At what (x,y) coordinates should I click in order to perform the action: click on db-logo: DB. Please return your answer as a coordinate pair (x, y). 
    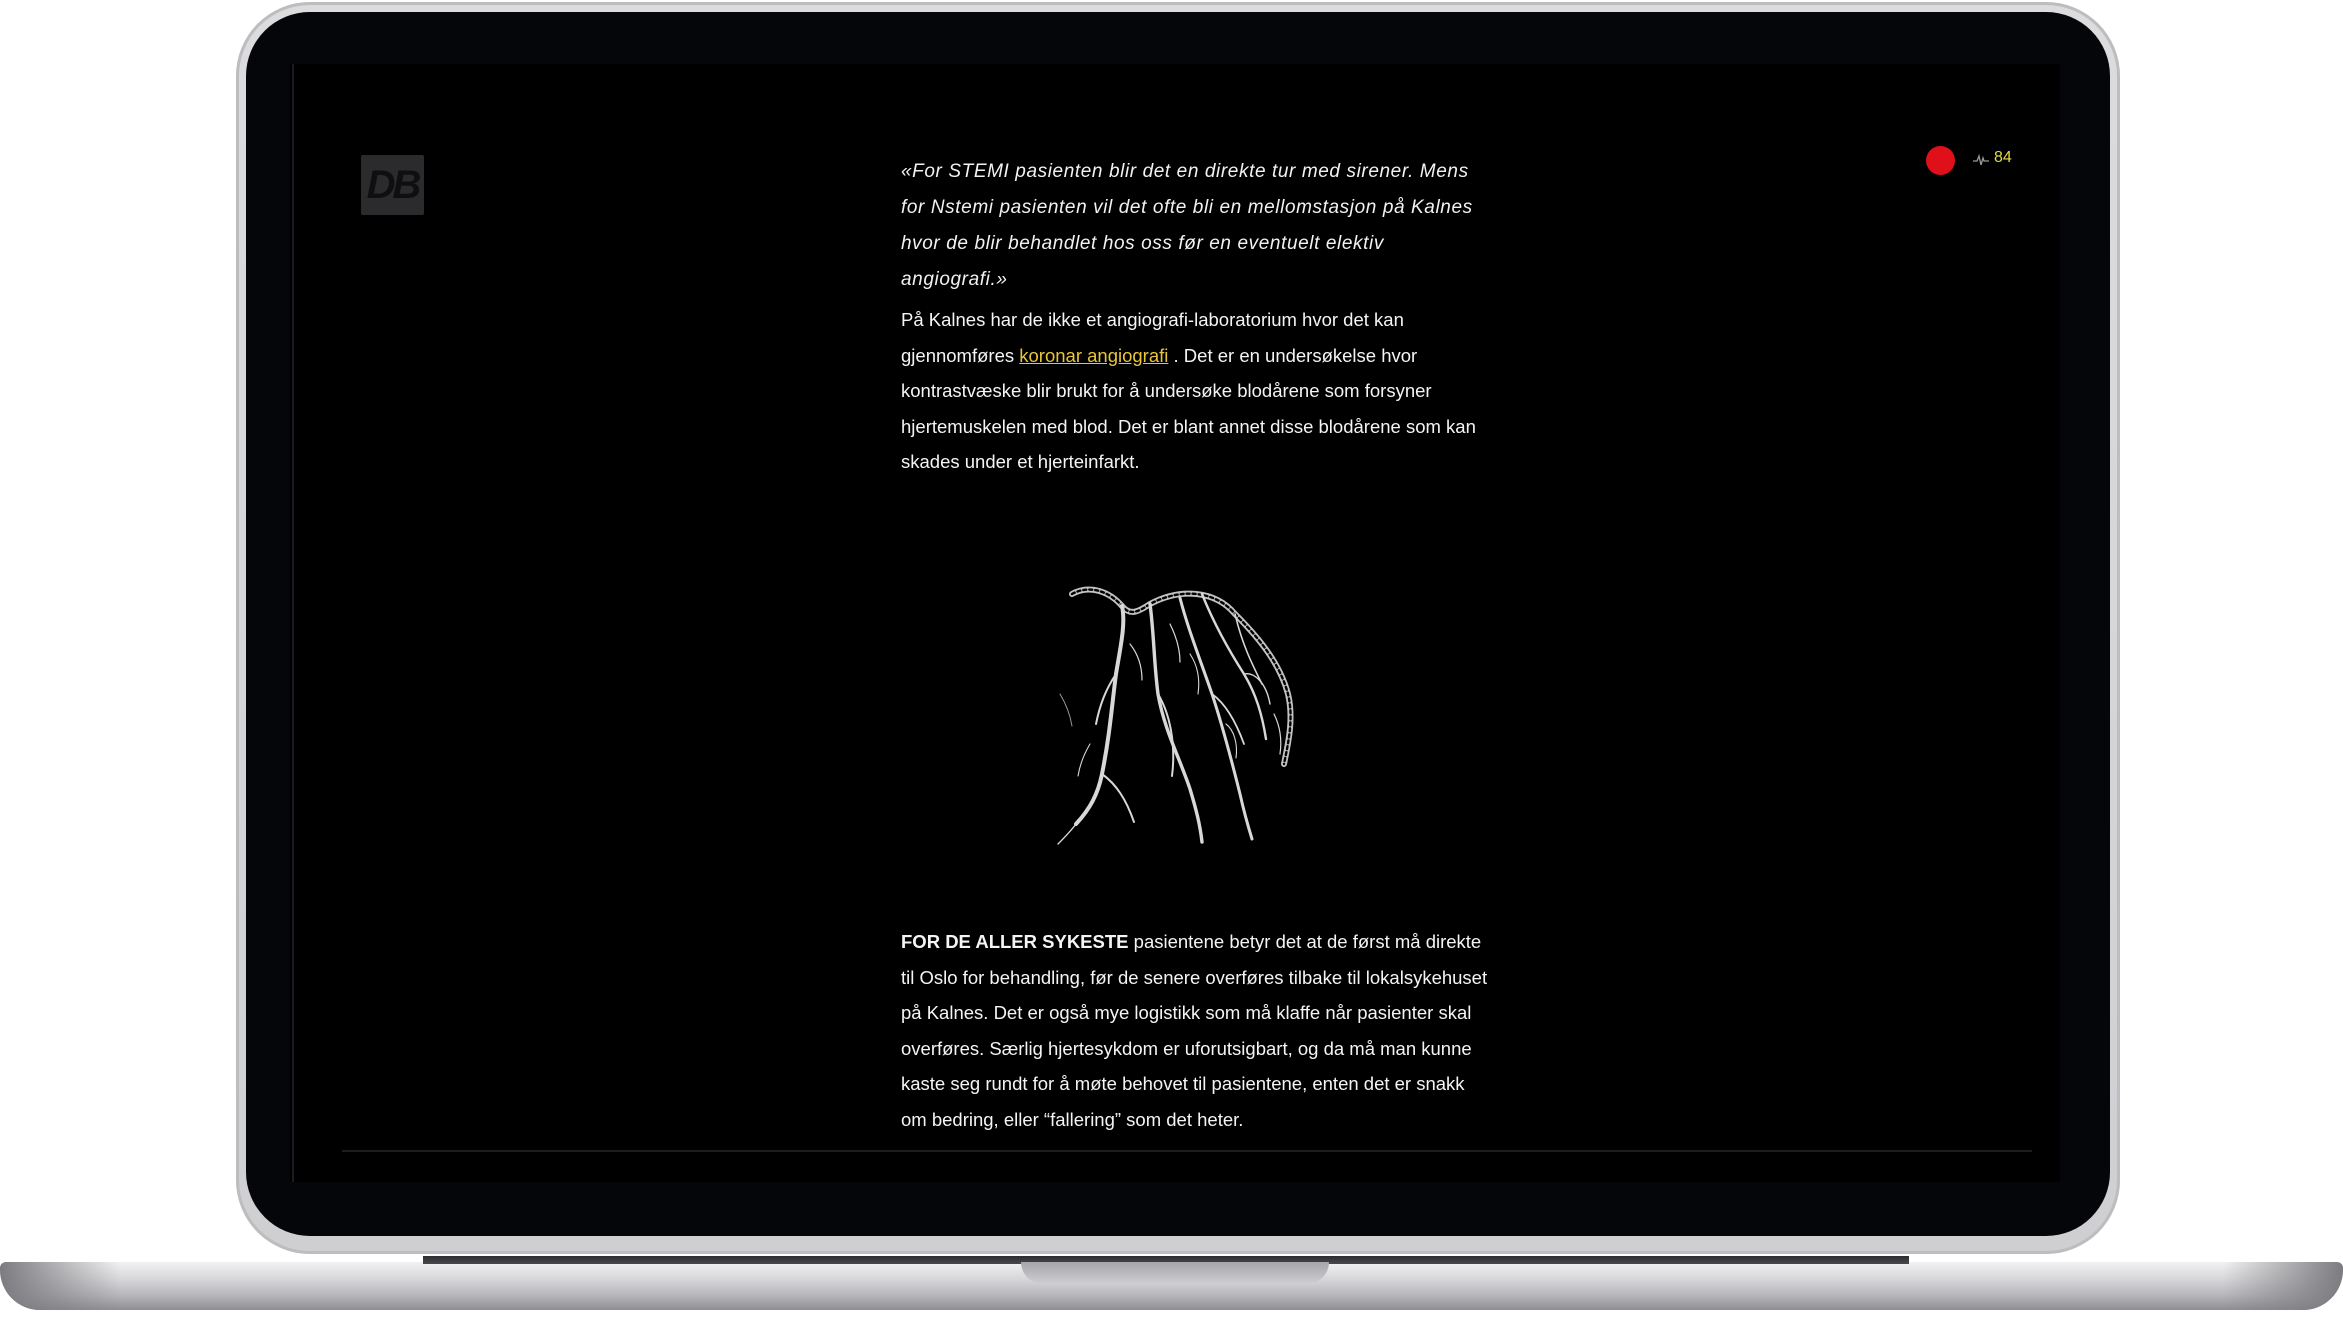
    Looking at the image, I should click on (392, 185).